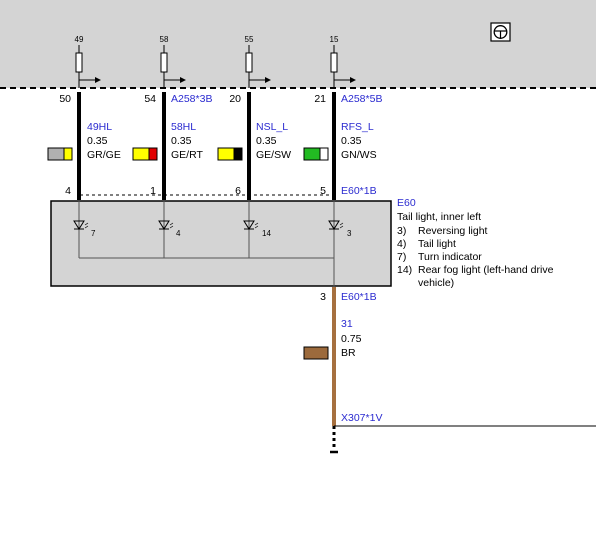 The width and height of the screenshot is (596, 546). What do you see at coordinates (401, 244) in the screenshot?
I see `function-num: 4)` at bounding box center [401, 244].